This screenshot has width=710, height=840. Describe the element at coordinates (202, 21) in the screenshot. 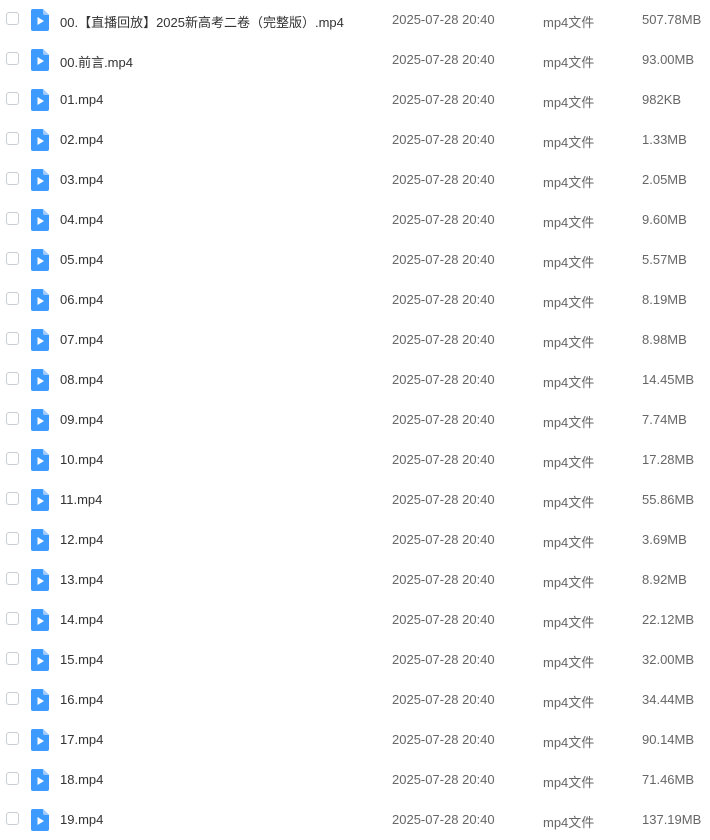

I see `file-name: 00.【直播回放】2025新高考二卷（完整版）.mp4` at that location.